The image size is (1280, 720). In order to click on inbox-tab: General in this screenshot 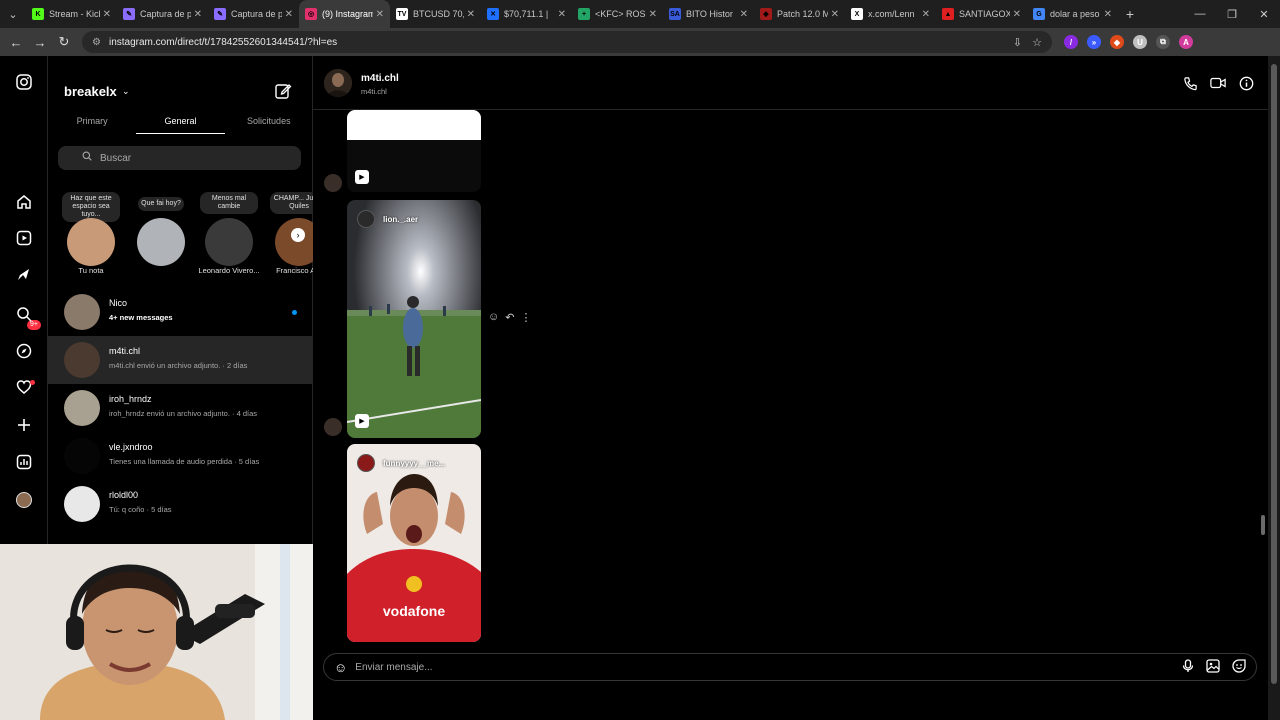, I will do `click(180, 122)`.